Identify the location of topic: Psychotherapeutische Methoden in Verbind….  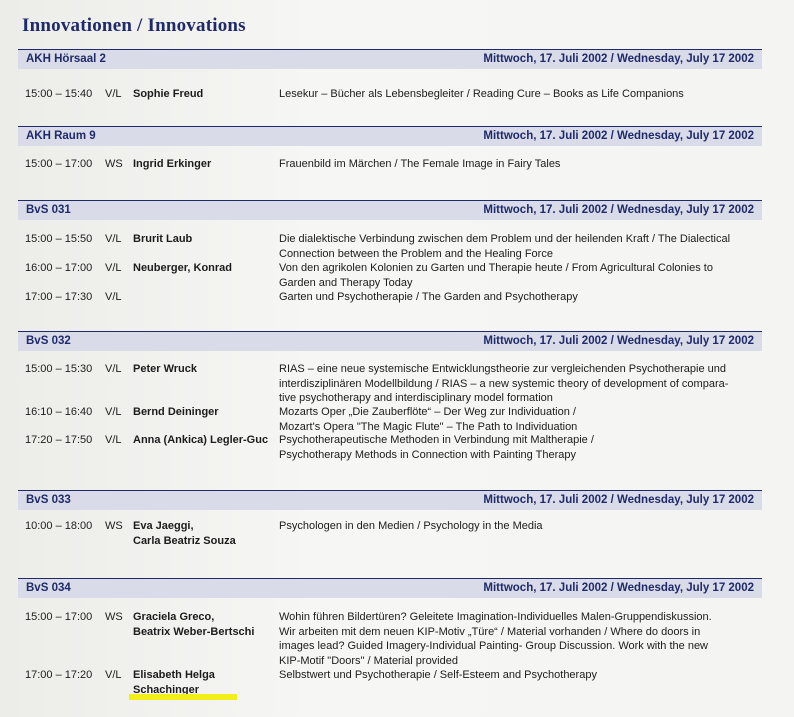
(436, 447).